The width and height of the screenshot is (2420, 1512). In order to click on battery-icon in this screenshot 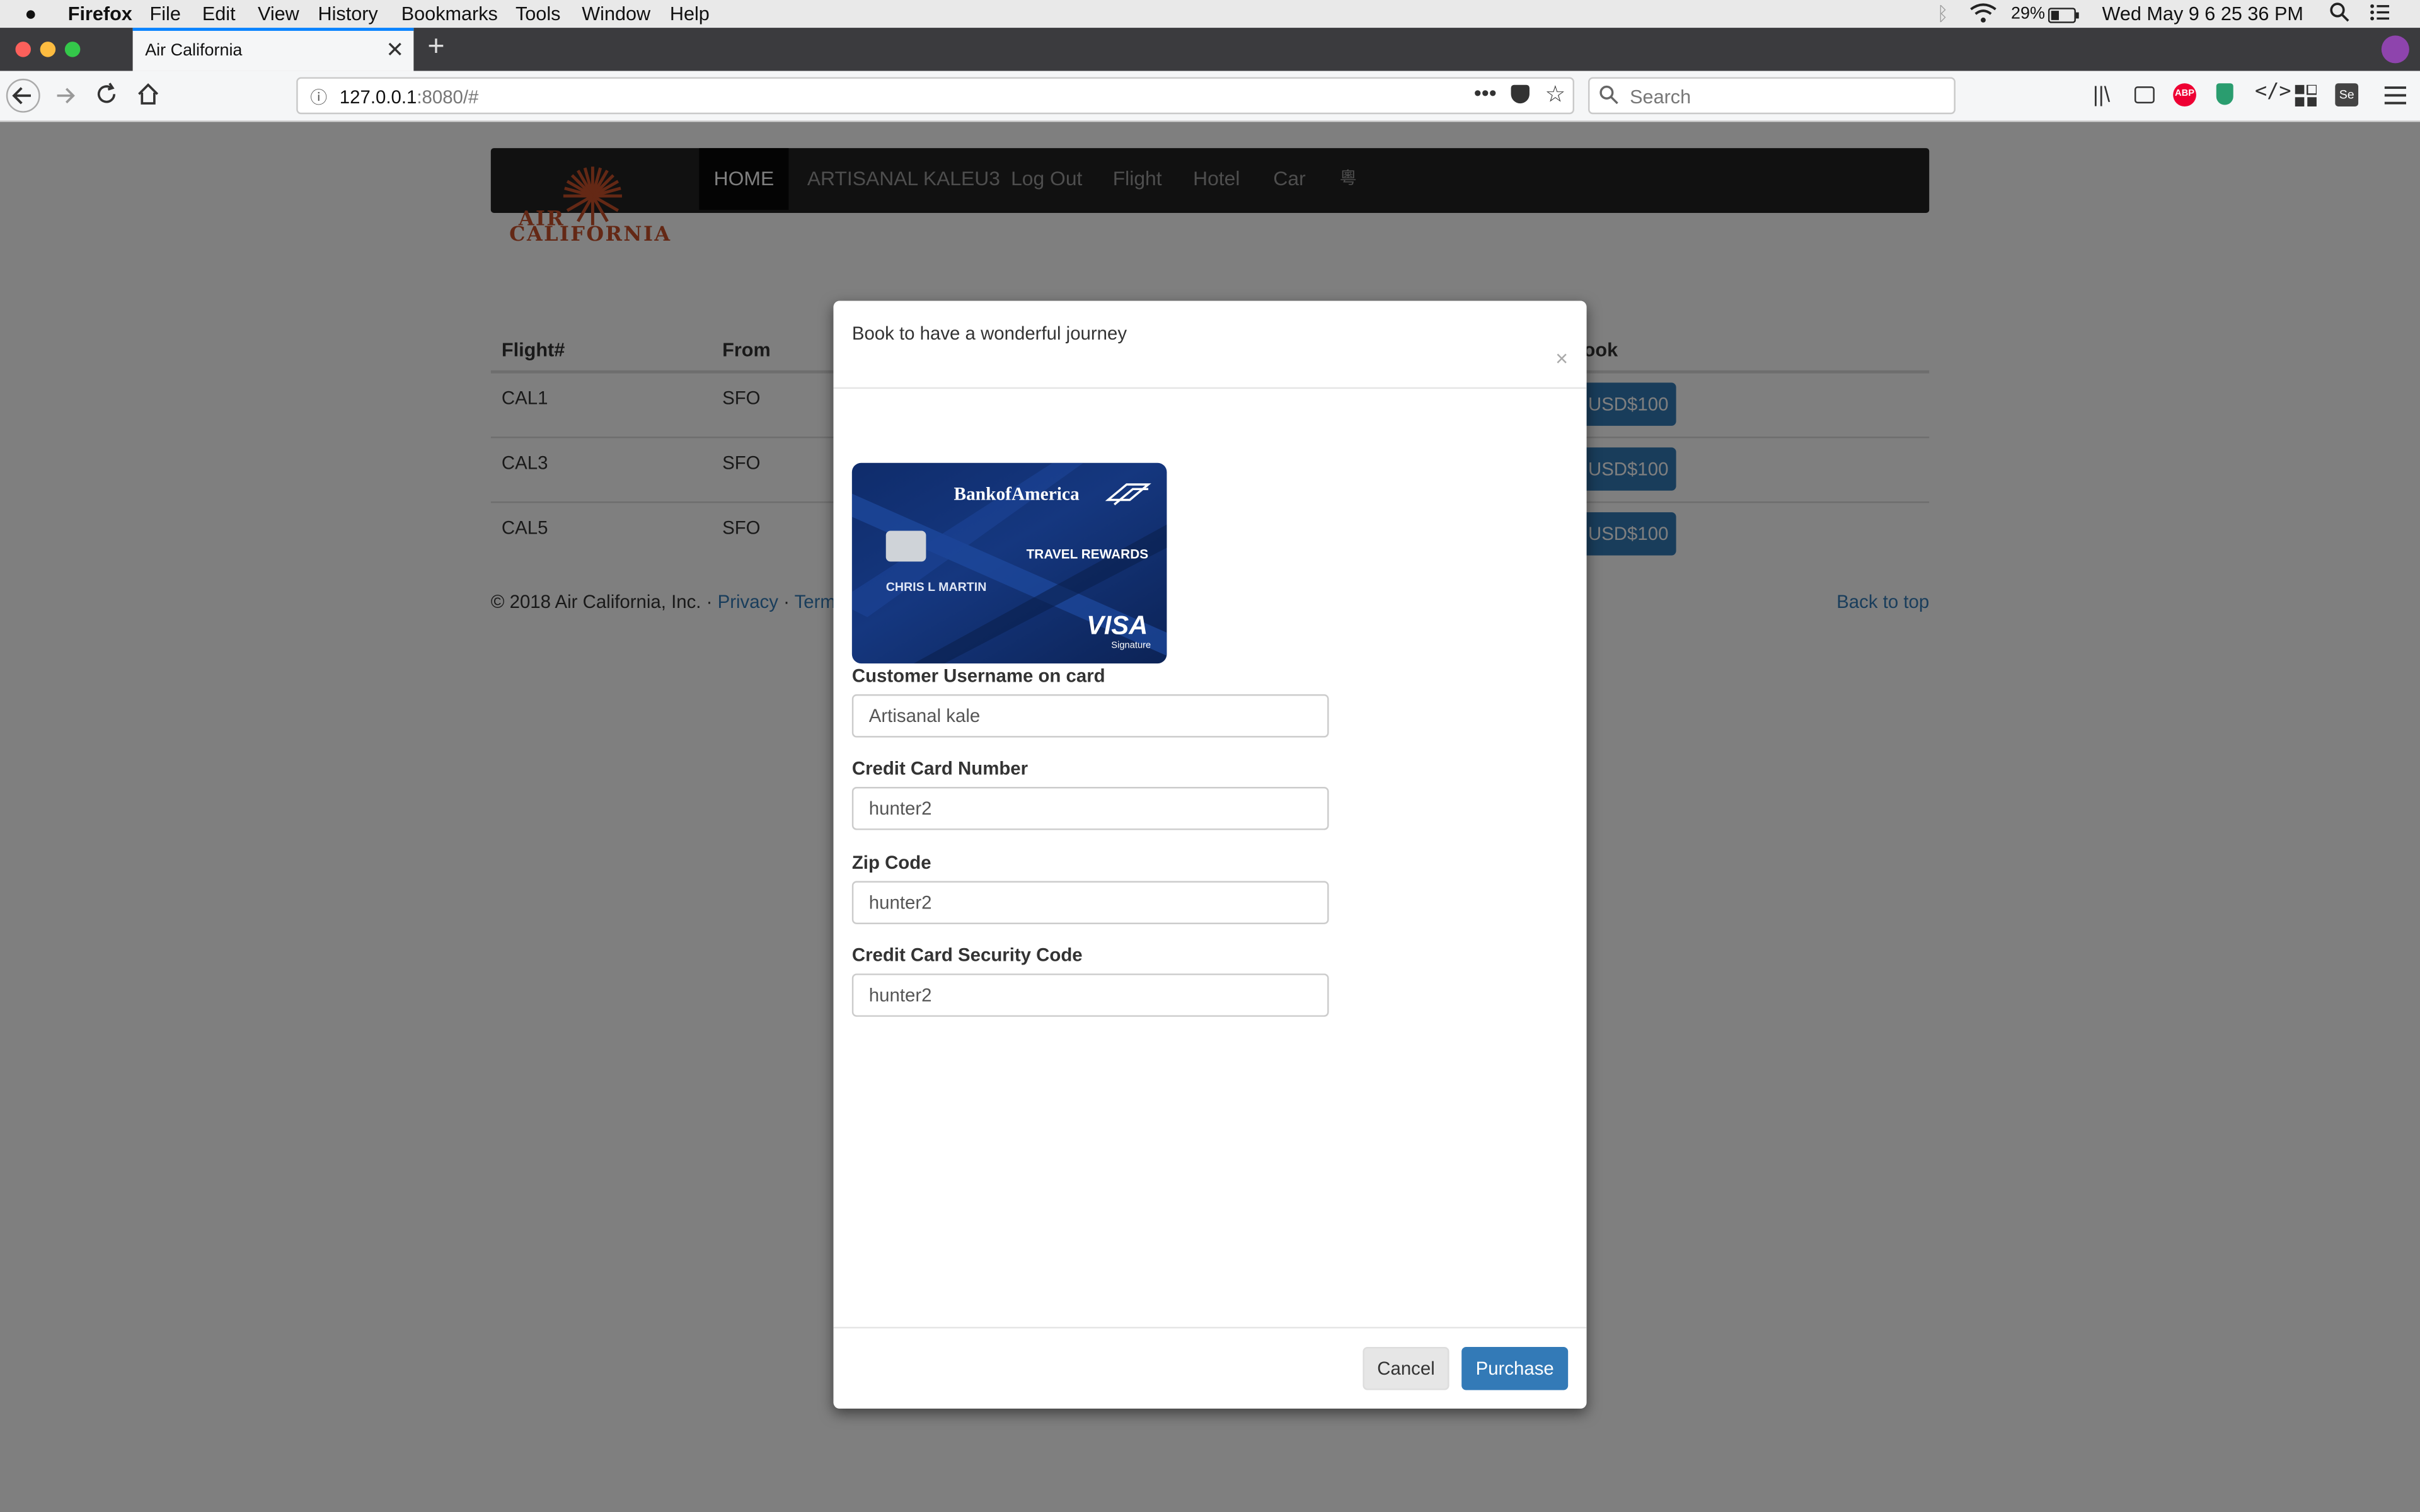, I will do `click(2063, 17)`.